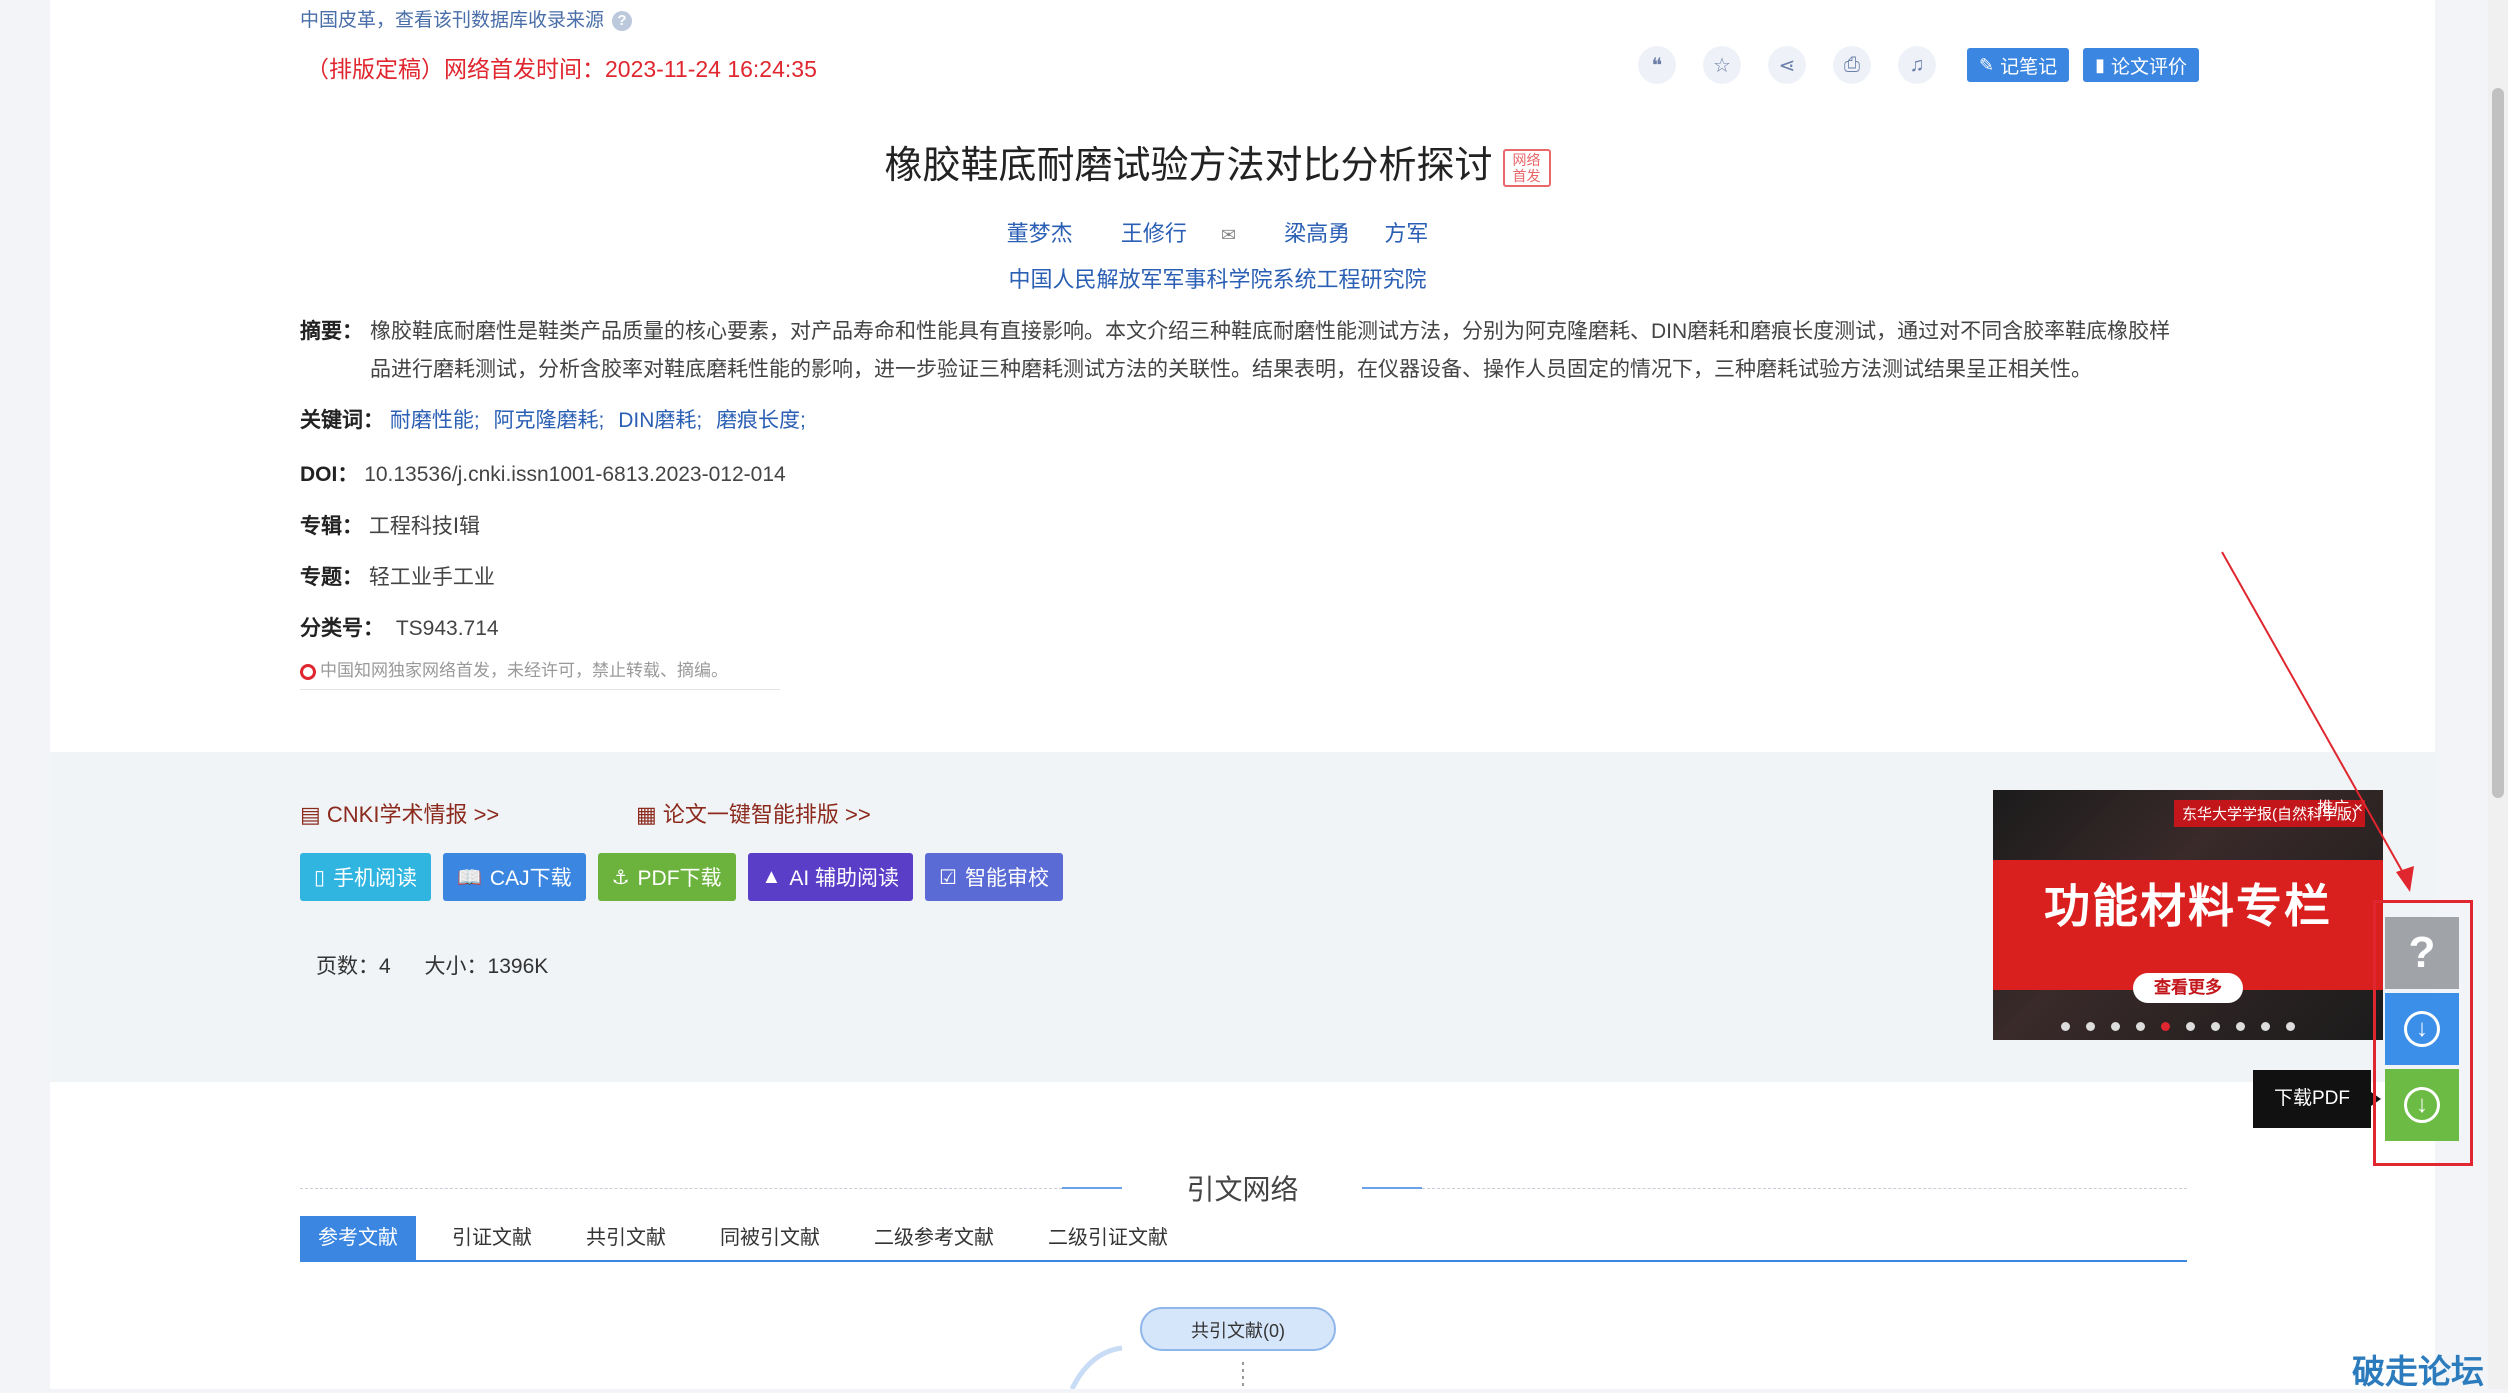 The width and height of the screenshot is (2508, 1393). I want to click on connector-curve, so click(1096, 1367).